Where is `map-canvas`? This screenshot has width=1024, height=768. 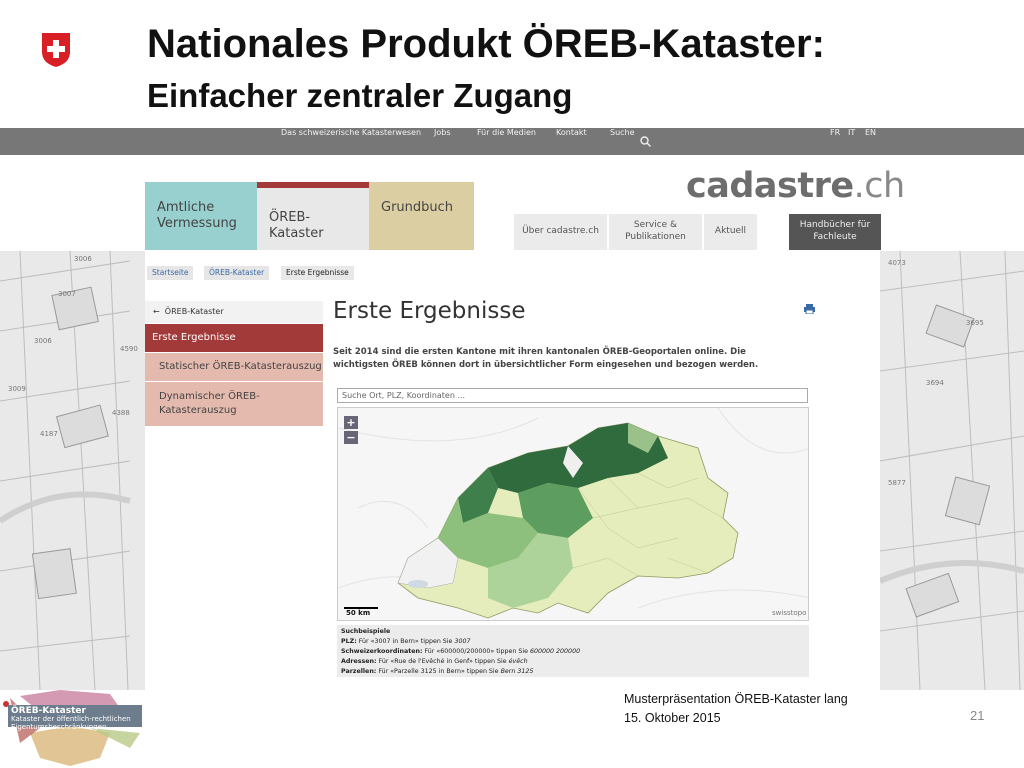
map-canvas is located at coordinates (573, 514).